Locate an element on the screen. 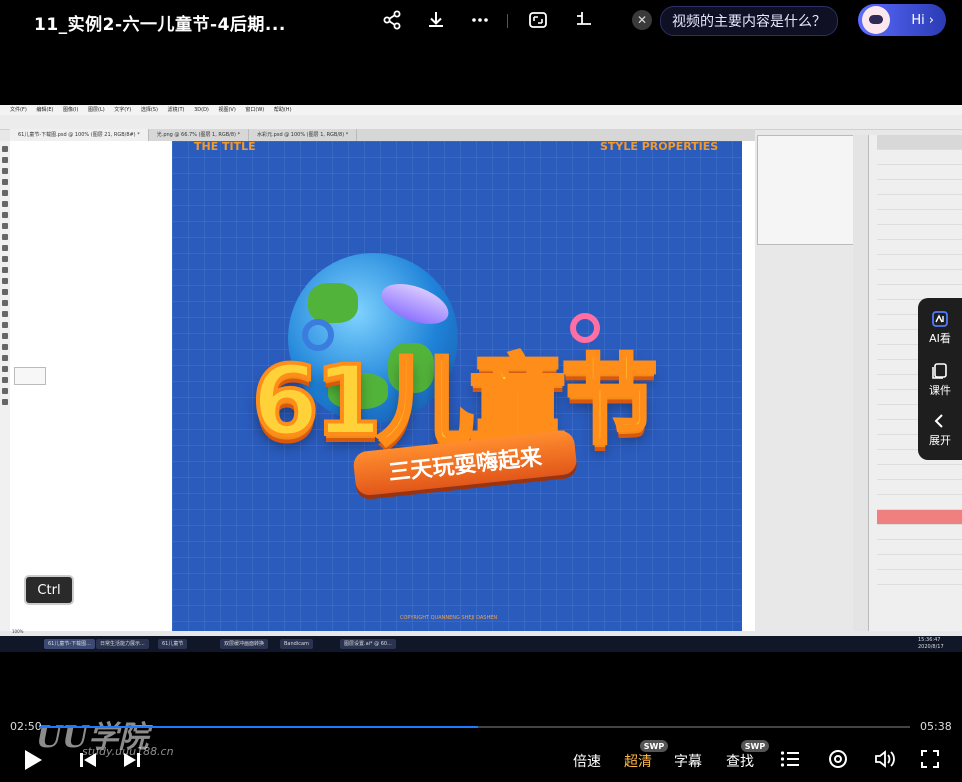 The width and height of the screenshot is (962, 782). ai-question-input: 视频的主要内容是什么？ is located at coordinates (749, 21).